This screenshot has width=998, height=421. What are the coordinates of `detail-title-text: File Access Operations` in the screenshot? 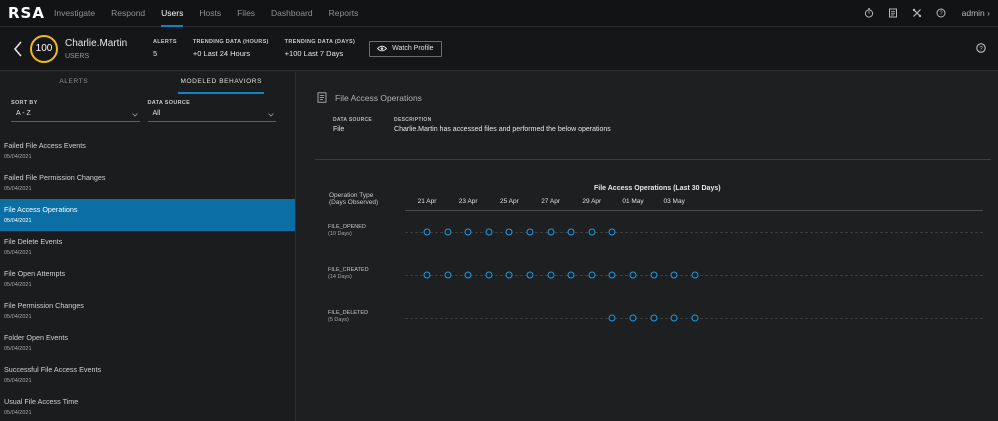 It's located at (378, 97).